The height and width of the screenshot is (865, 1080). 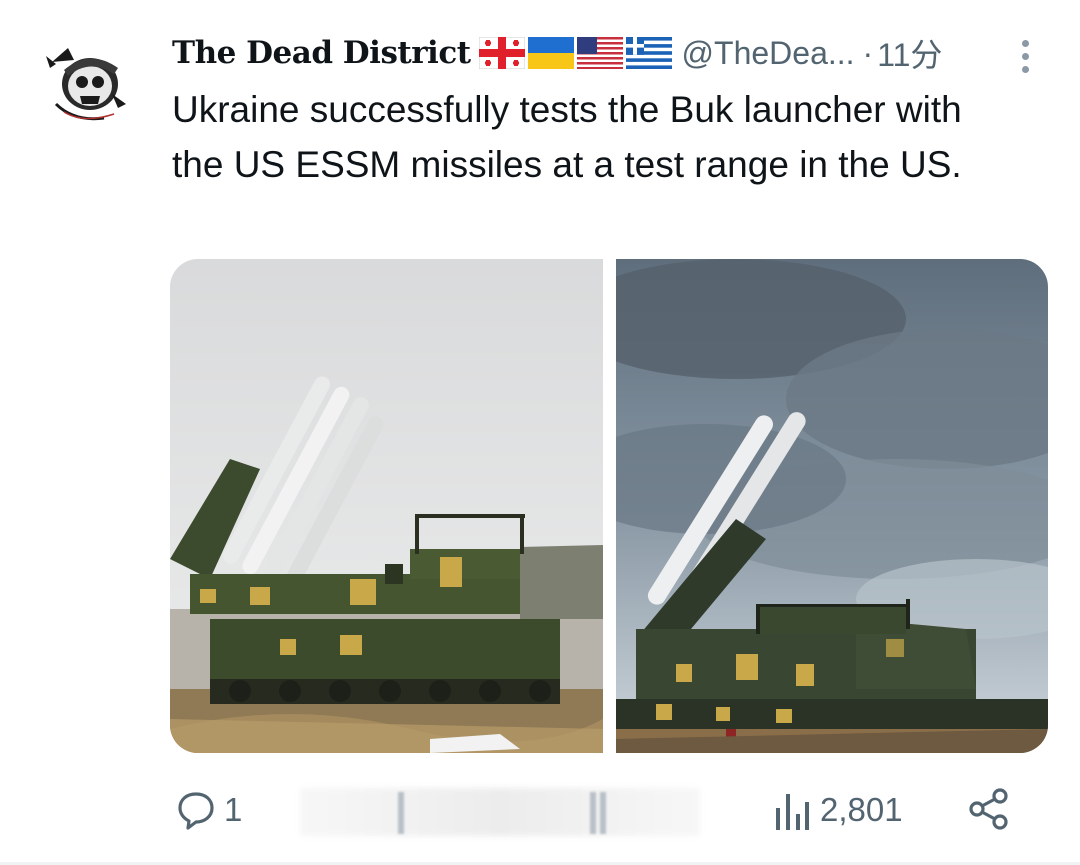 What do you see at coordinates (909, 53) in the screenshot?
I see `timestamp: 11分` at bounding box center [909, 53].